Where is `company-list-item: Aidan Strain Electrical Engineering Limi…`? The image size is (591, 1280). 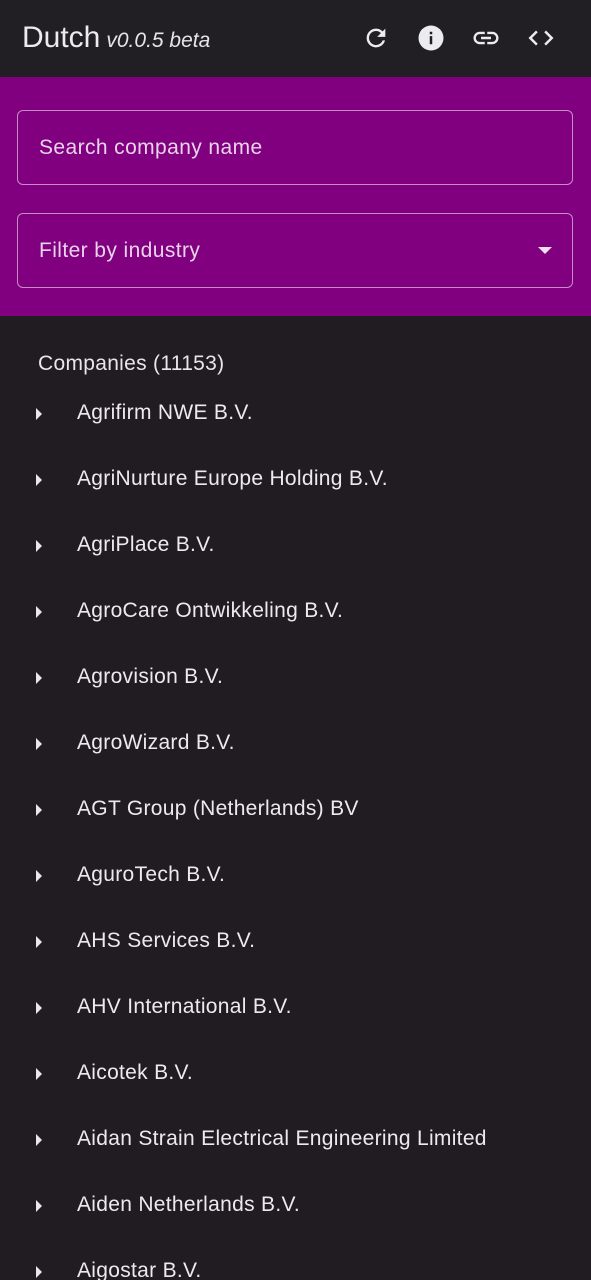 company-list-item: Aidan Strain Electrical Engineering Limi… is located at coordinates (295, 1140).